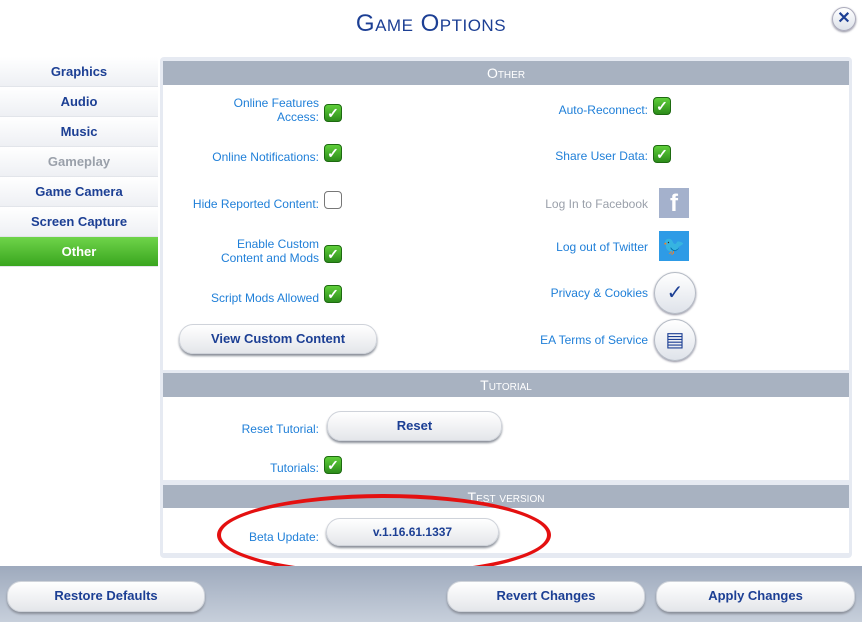  I want to click on terms-label: EA Terms of Service, so click(594, 340).